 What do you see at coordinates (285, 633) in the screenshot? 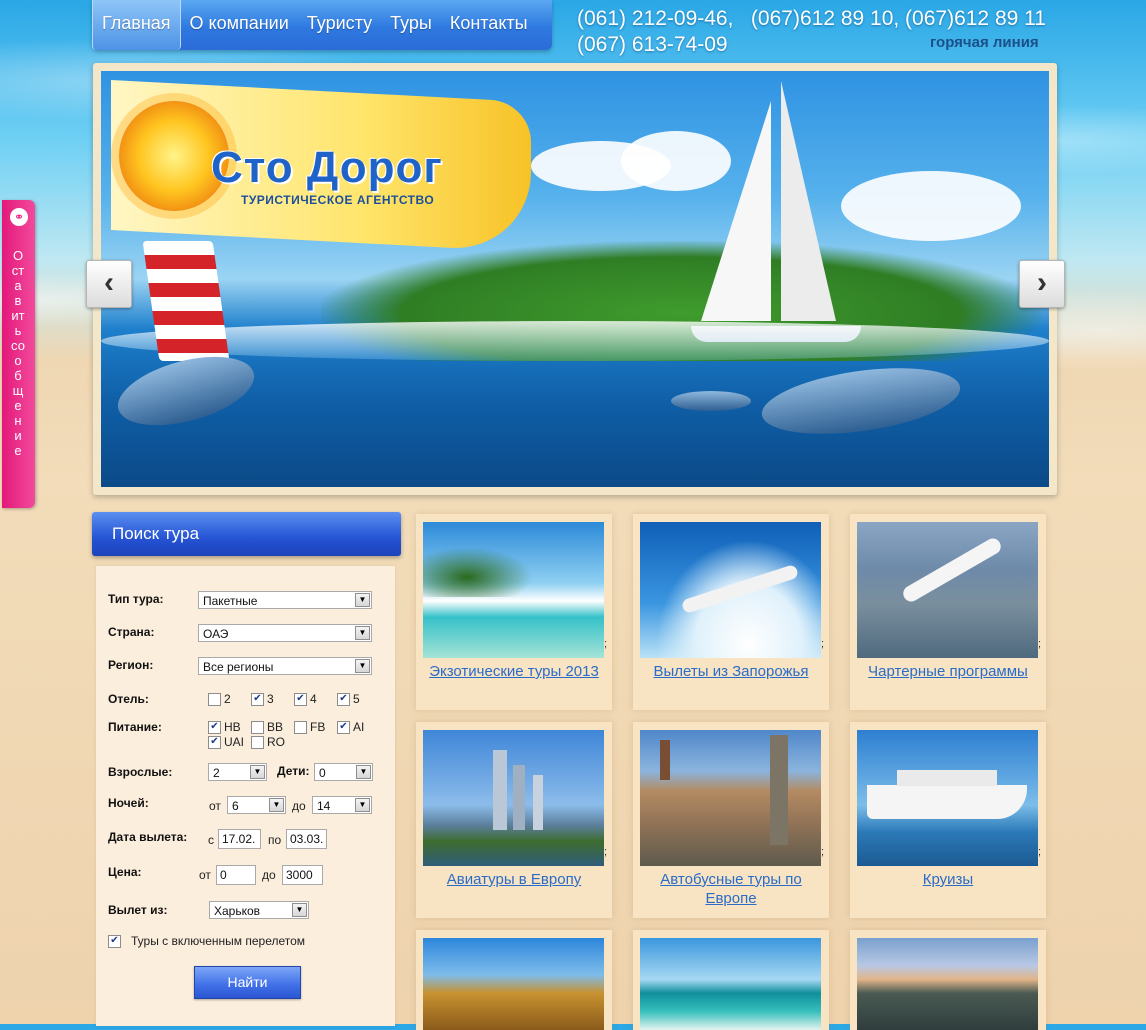
I see `country-select: ОАЭ ▼` at bounding box center [285, 633].